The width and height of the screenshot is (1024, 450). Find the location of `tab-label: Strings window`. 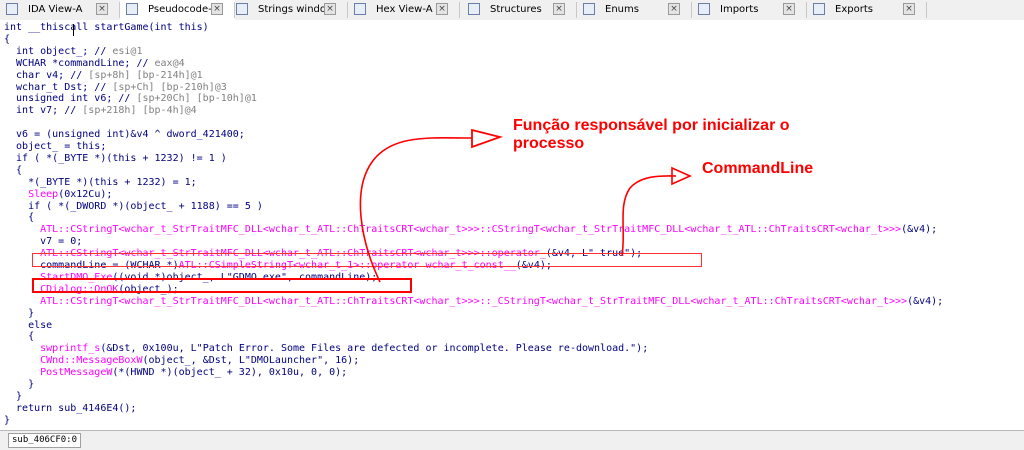

tab-label: Strings window is located at coordinates (296, 9).